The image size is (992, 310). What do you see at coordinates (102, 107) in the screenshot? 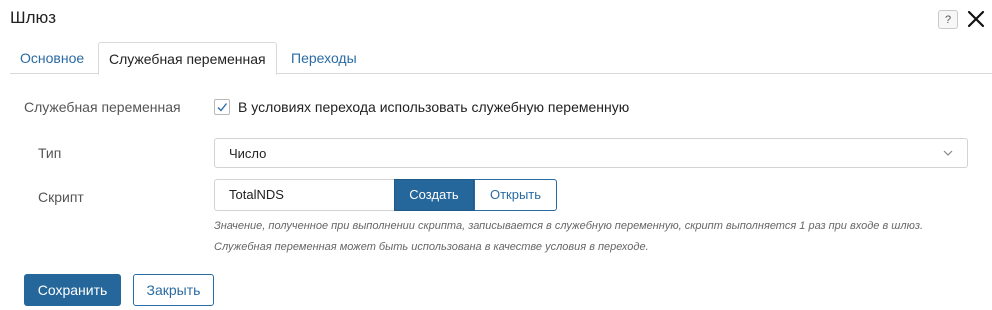
I see `service-variable-label: Служебная переменная` at bounding box center [102, 107].